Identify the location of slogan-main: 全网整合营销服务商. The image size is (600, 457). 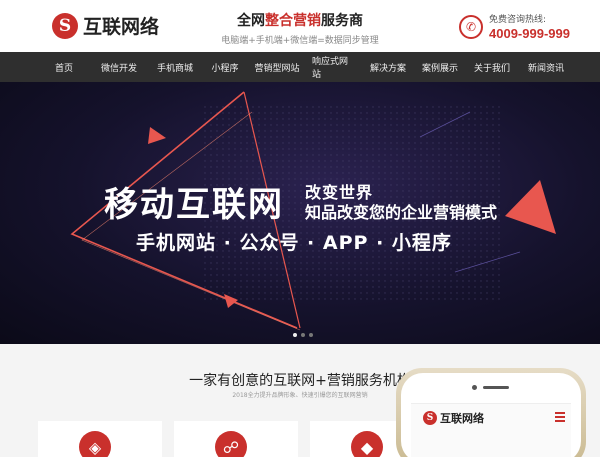
(300, 20).